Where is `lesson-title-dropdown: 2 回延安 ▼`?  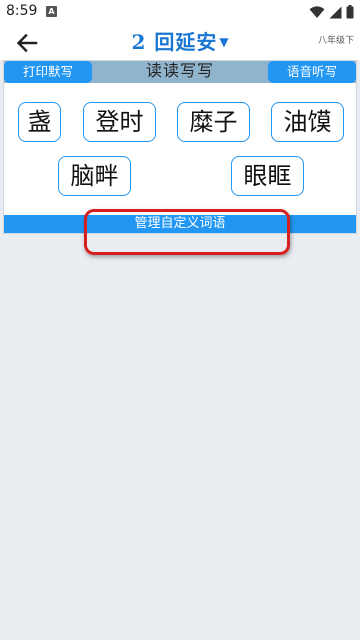 lesson-title-dropdown: 2 回延安 ▼ is located at coordinates (180, 40).